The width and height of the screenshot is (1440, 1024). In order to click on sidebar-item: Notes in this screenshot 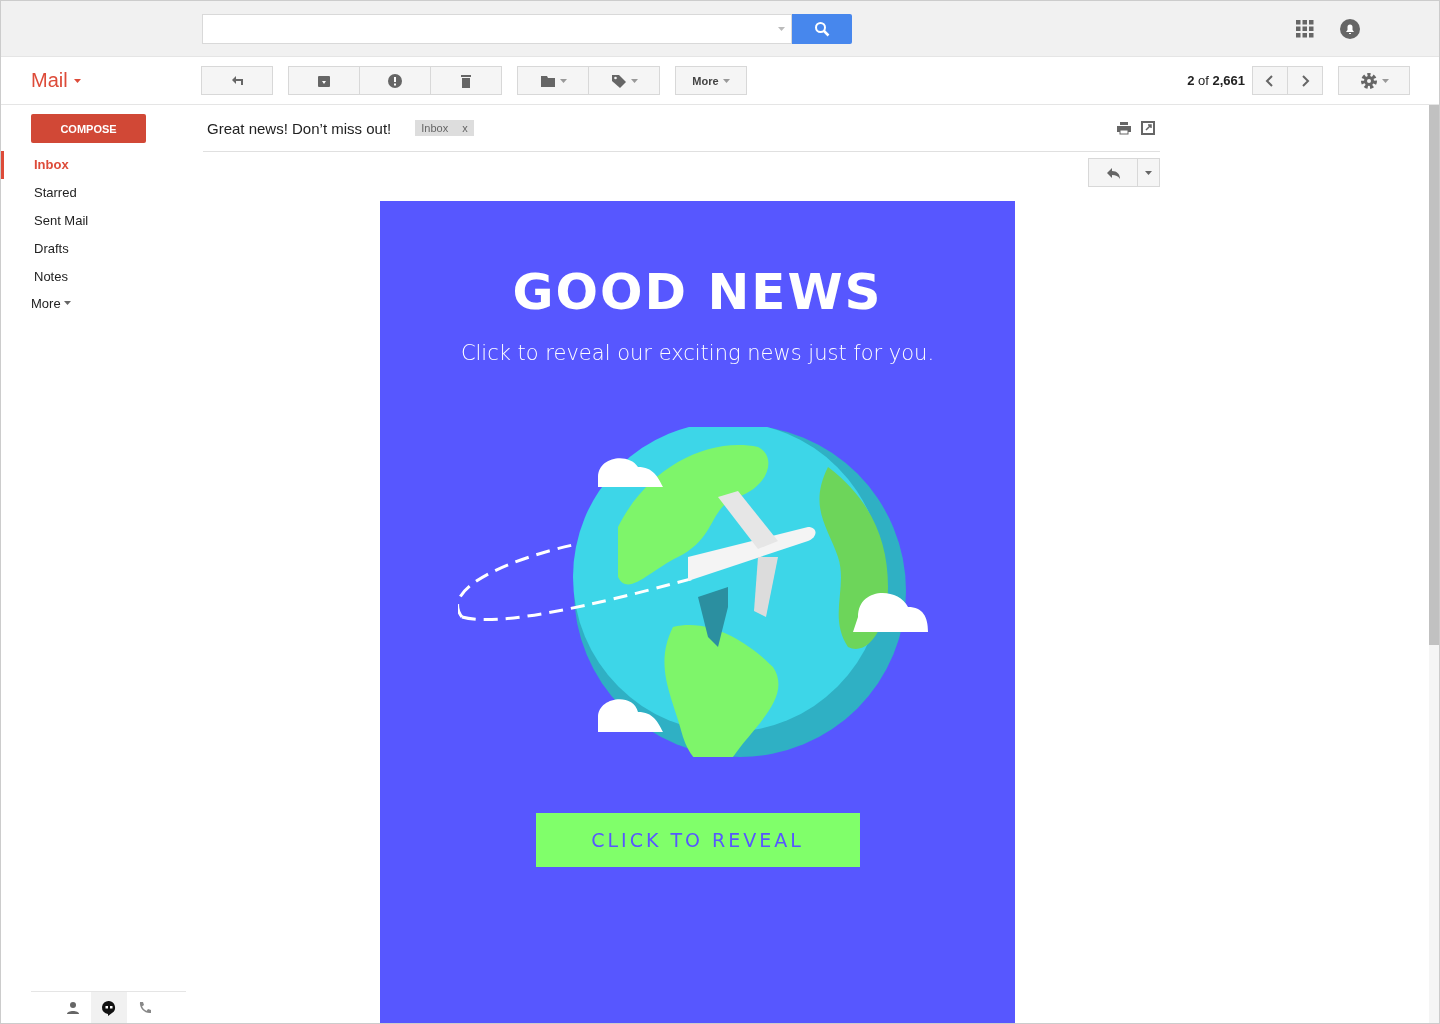, I will do `click(101, 277)`.